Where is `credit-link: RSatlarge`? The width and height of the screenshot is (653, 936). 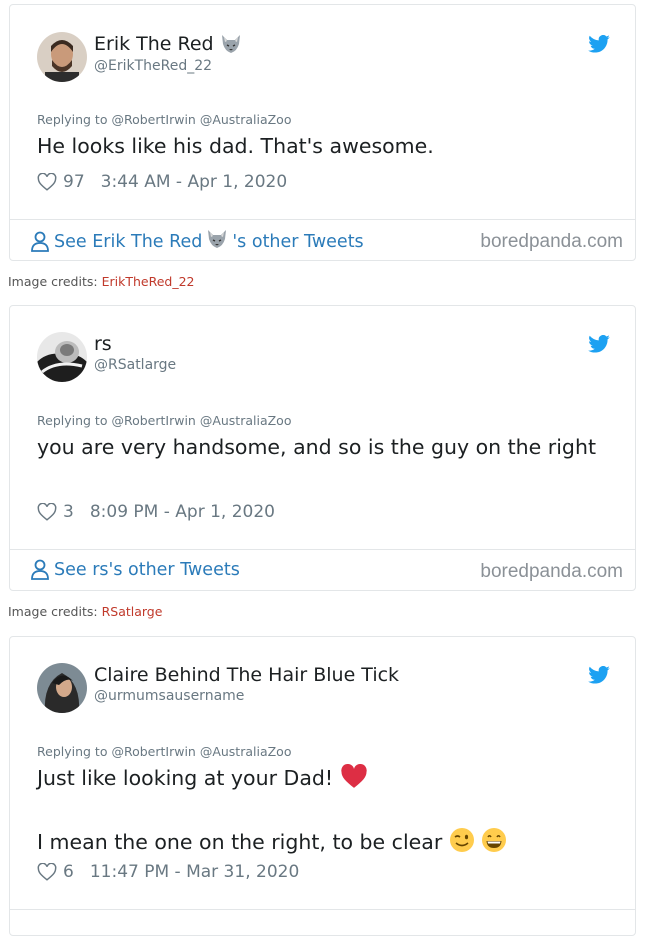
credit-link: RSatlarge is located at coordinates (132, 611).